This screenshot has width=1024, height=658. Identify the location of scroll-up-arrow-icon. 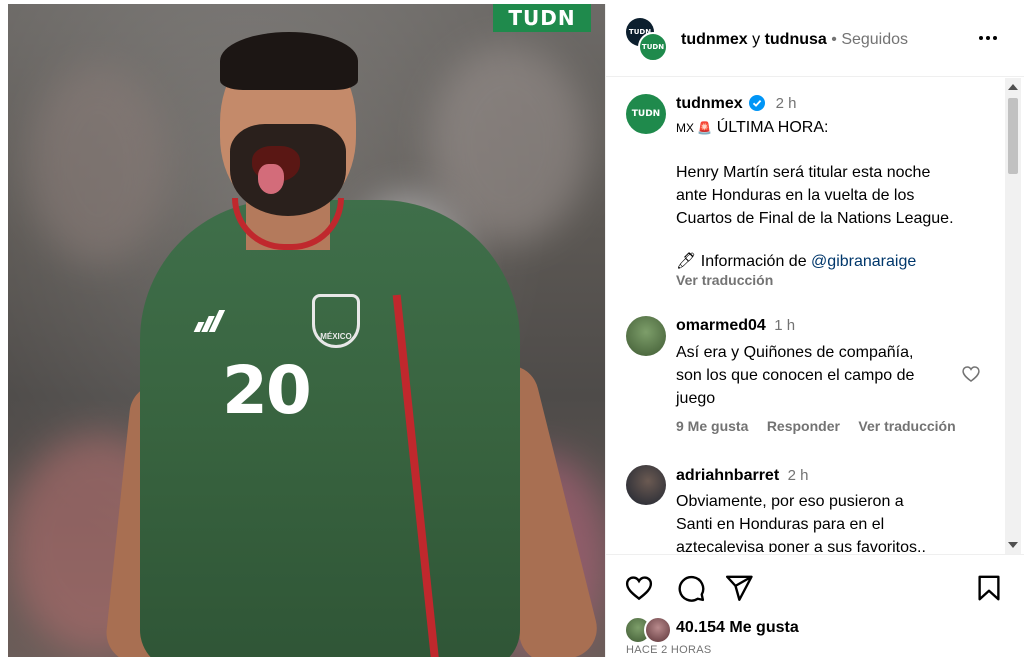
(1013, 87).